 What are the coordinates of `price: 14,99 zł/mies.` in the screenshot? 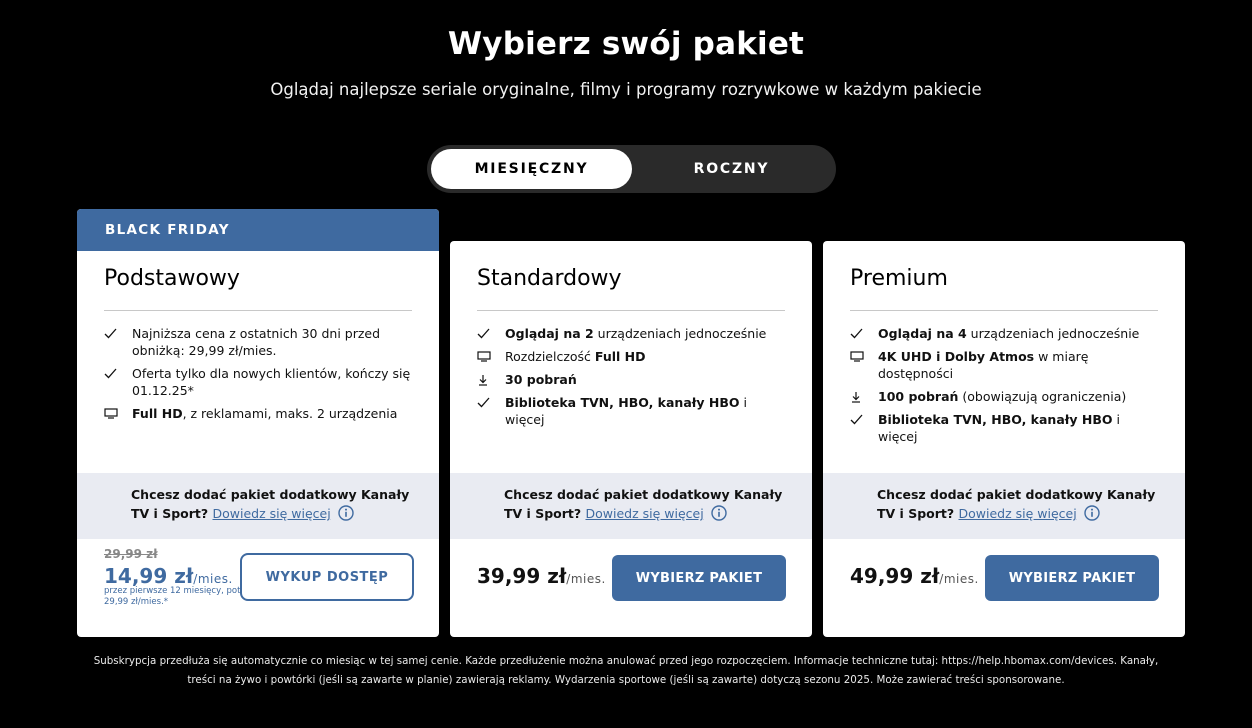 It's located at (168, 576).